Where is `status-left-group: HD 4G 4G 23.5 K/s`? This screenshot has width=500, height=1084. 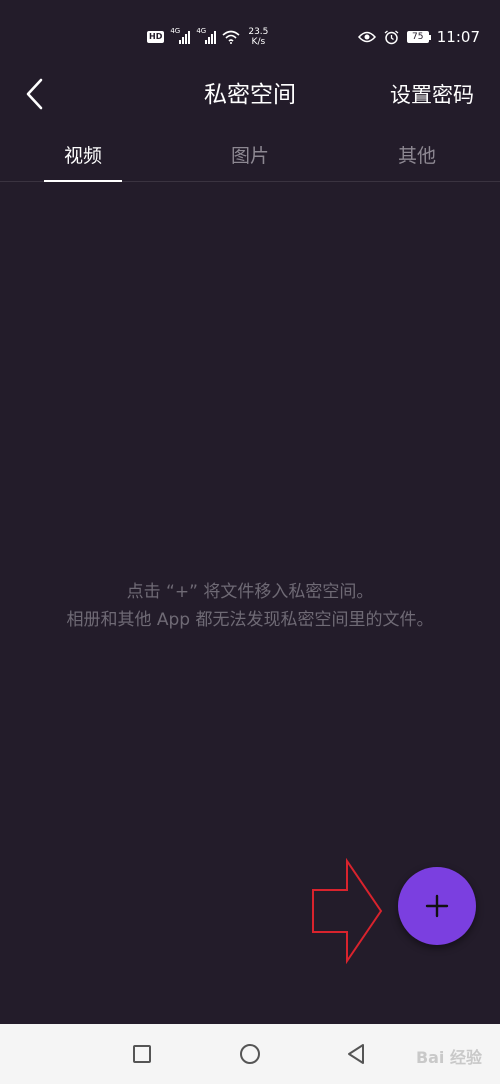
status-left-group: HD 4G 4G 23.5 K/s is located at coordinates (207, 37).